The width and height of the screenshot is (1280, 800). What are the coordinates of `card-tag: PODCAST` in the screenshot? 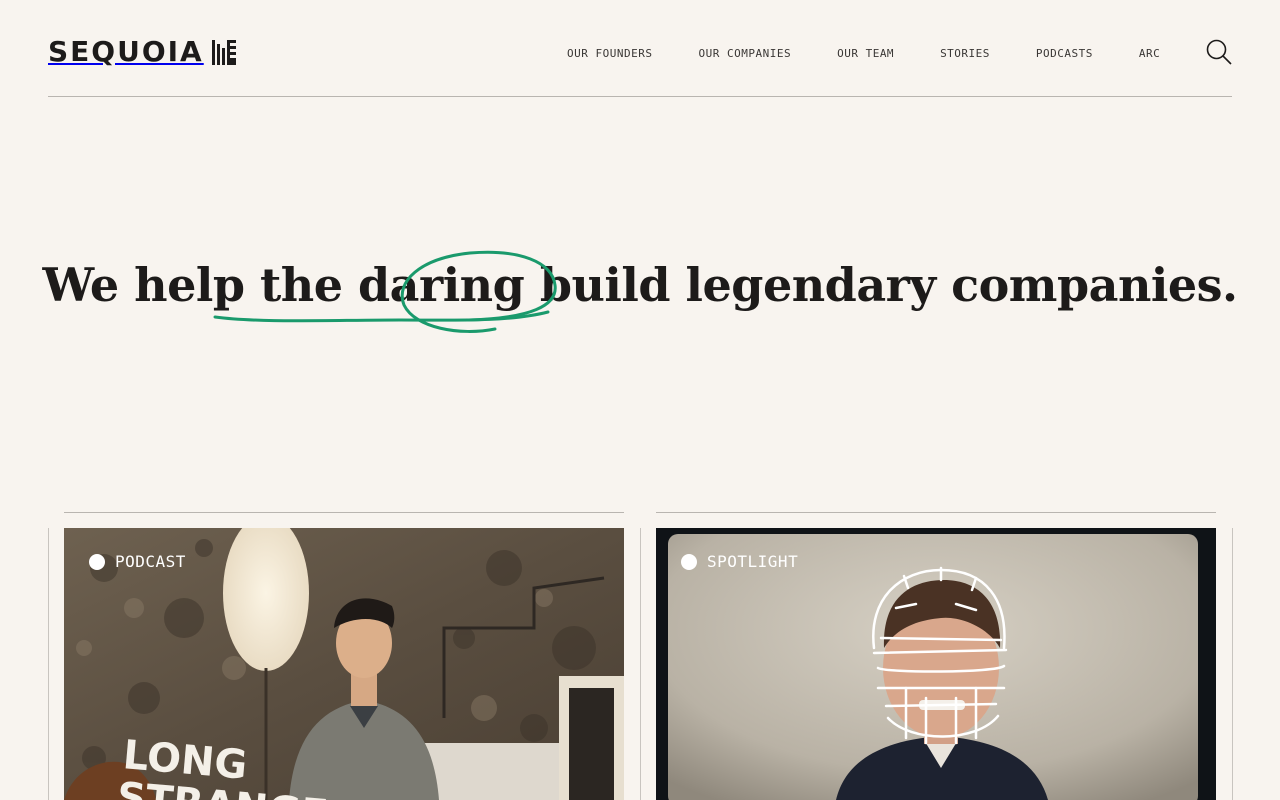 It's located at (137, 561).